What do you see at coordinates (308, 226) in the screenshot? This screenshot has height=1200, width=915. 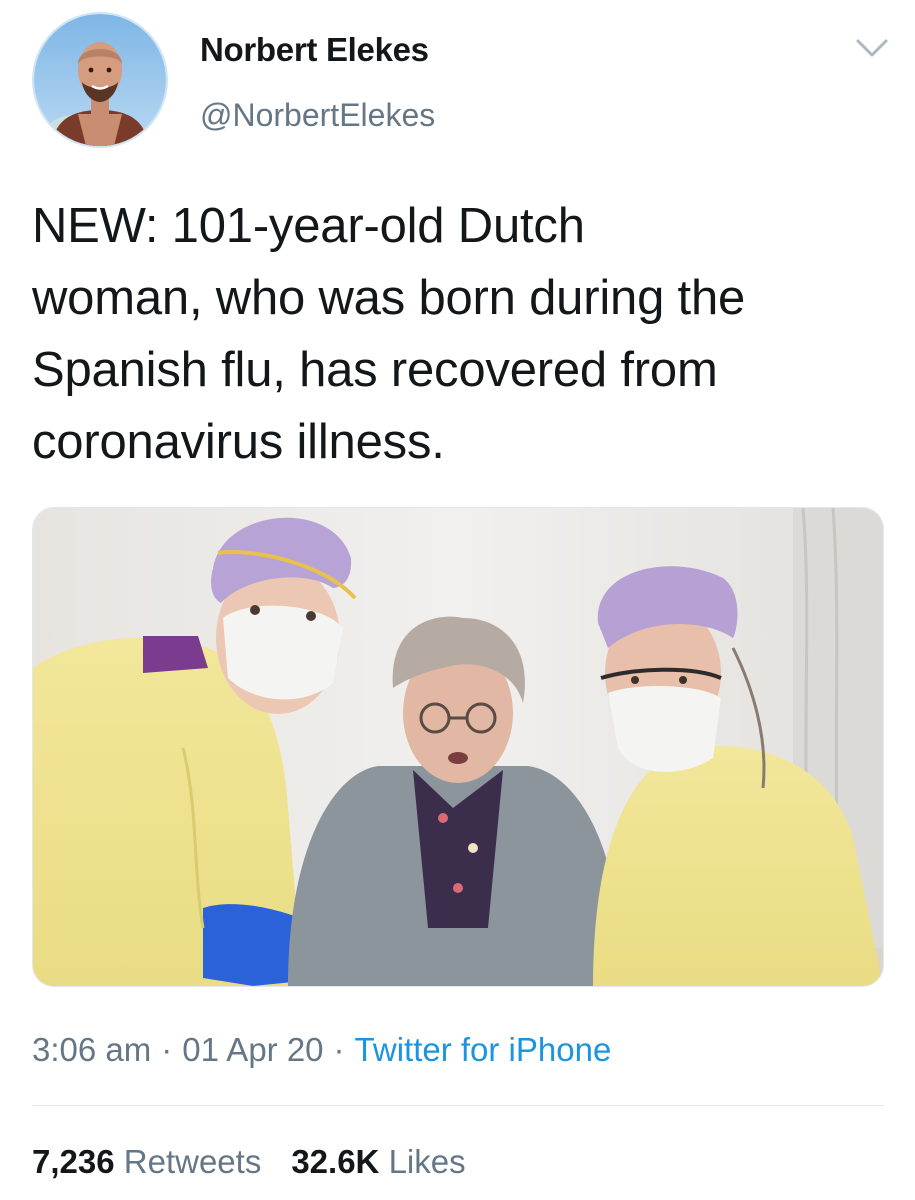 I see `tweet-text-line: NEW: 101-year-old Dutch` at bounding box center [308, 226].